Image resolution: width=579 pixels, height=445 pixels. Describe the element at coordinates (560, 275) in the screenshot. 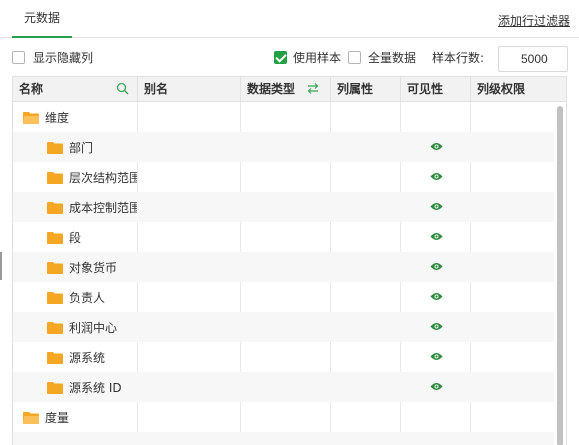

I see `vertical-scrollbar-thumb` at that location.